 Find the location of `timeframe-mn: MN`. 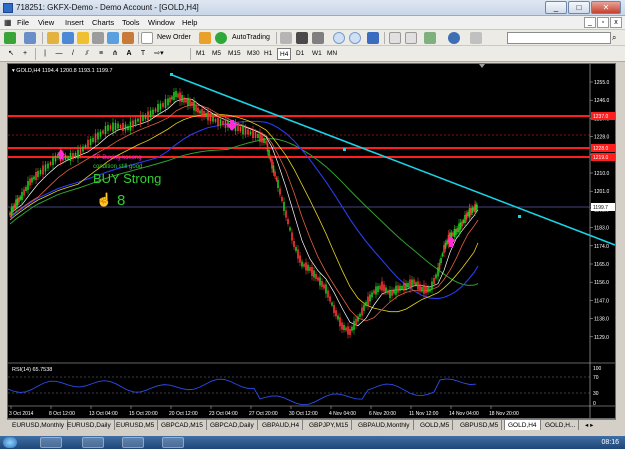

timeframe-mn: MN is located at coordinates (332, 54).